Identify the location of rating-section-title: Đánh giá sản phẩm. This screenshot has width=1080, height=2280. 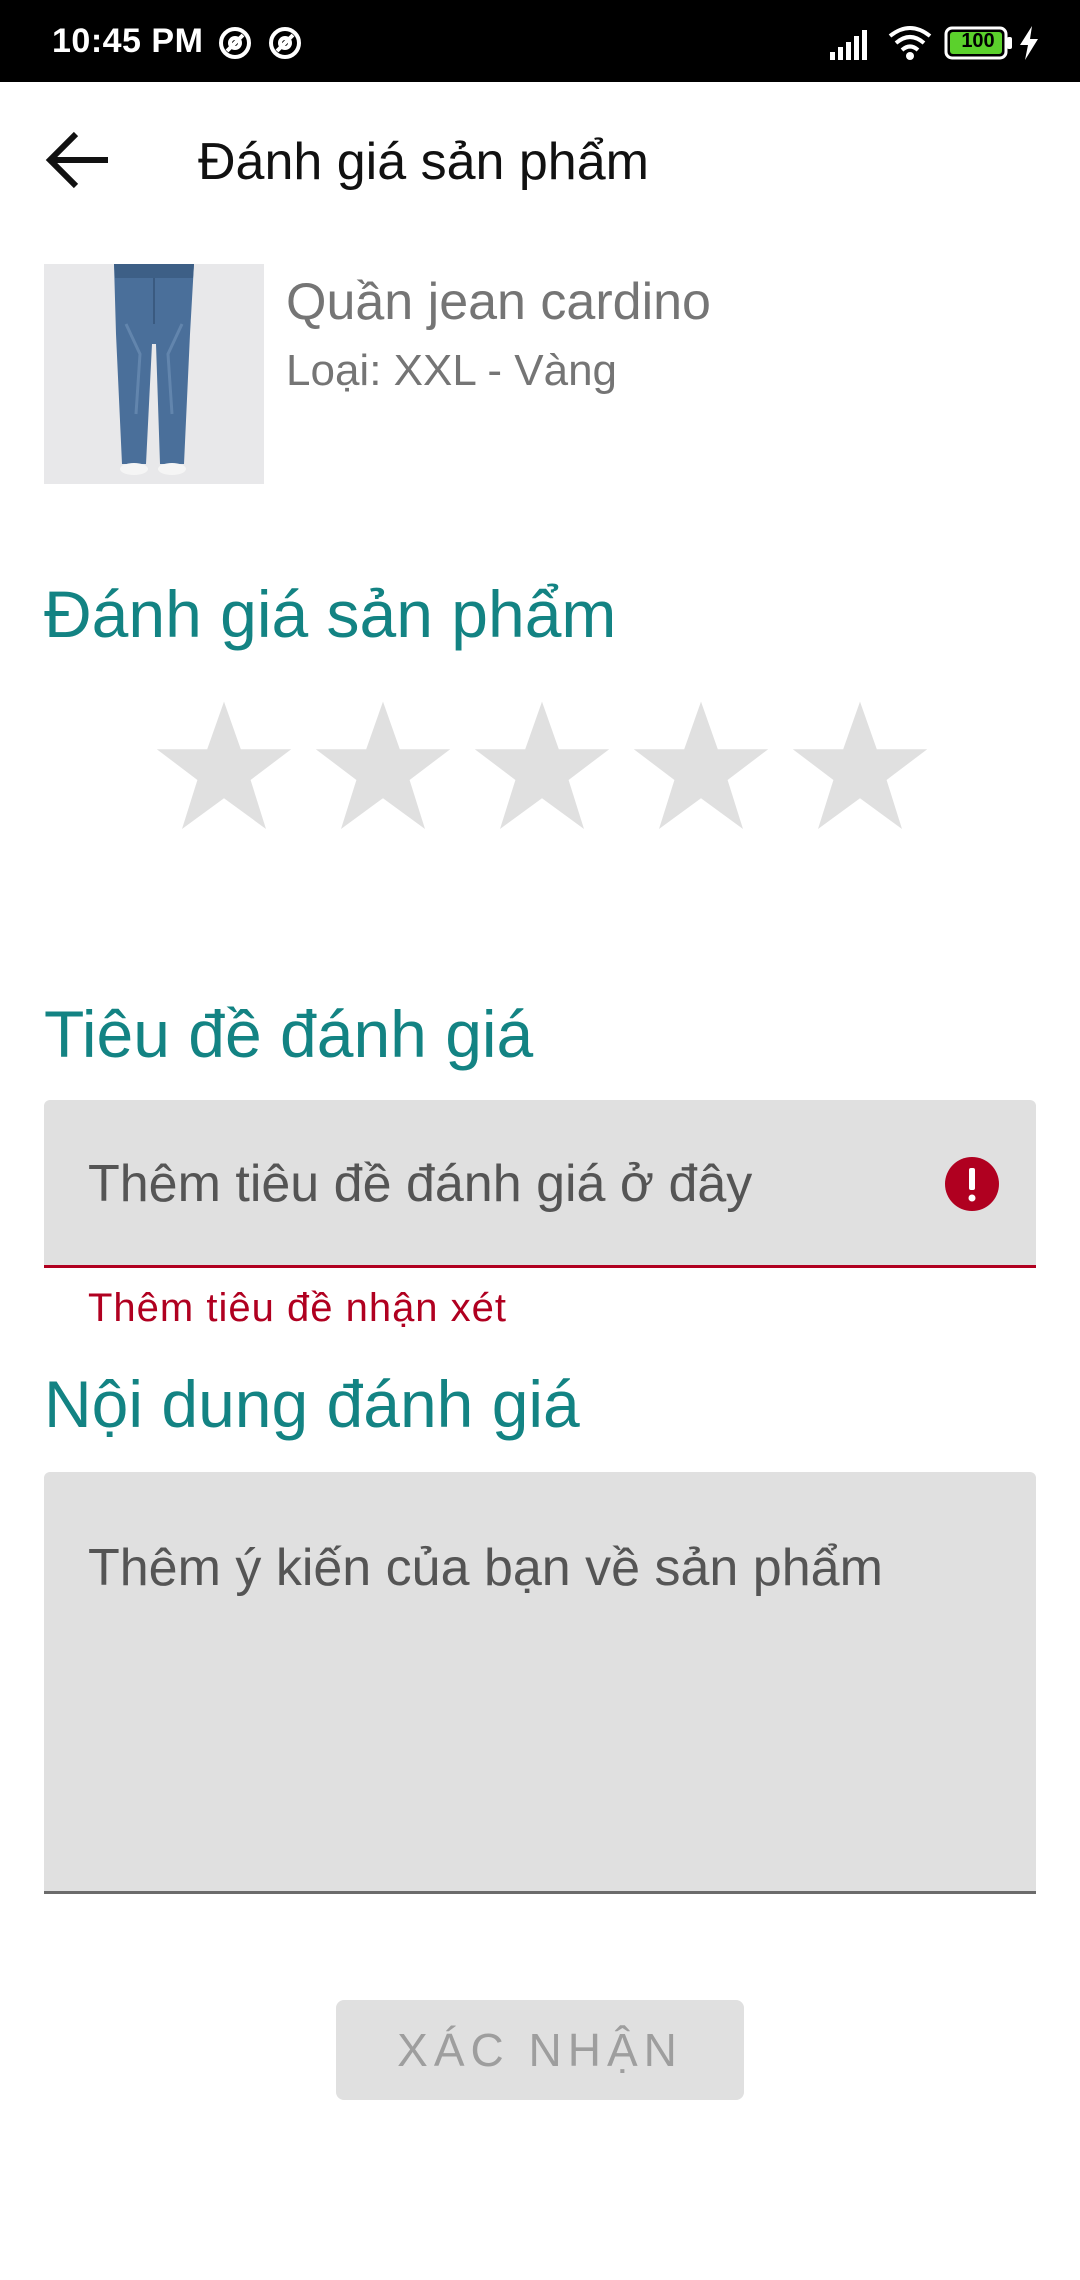
(330, 614).